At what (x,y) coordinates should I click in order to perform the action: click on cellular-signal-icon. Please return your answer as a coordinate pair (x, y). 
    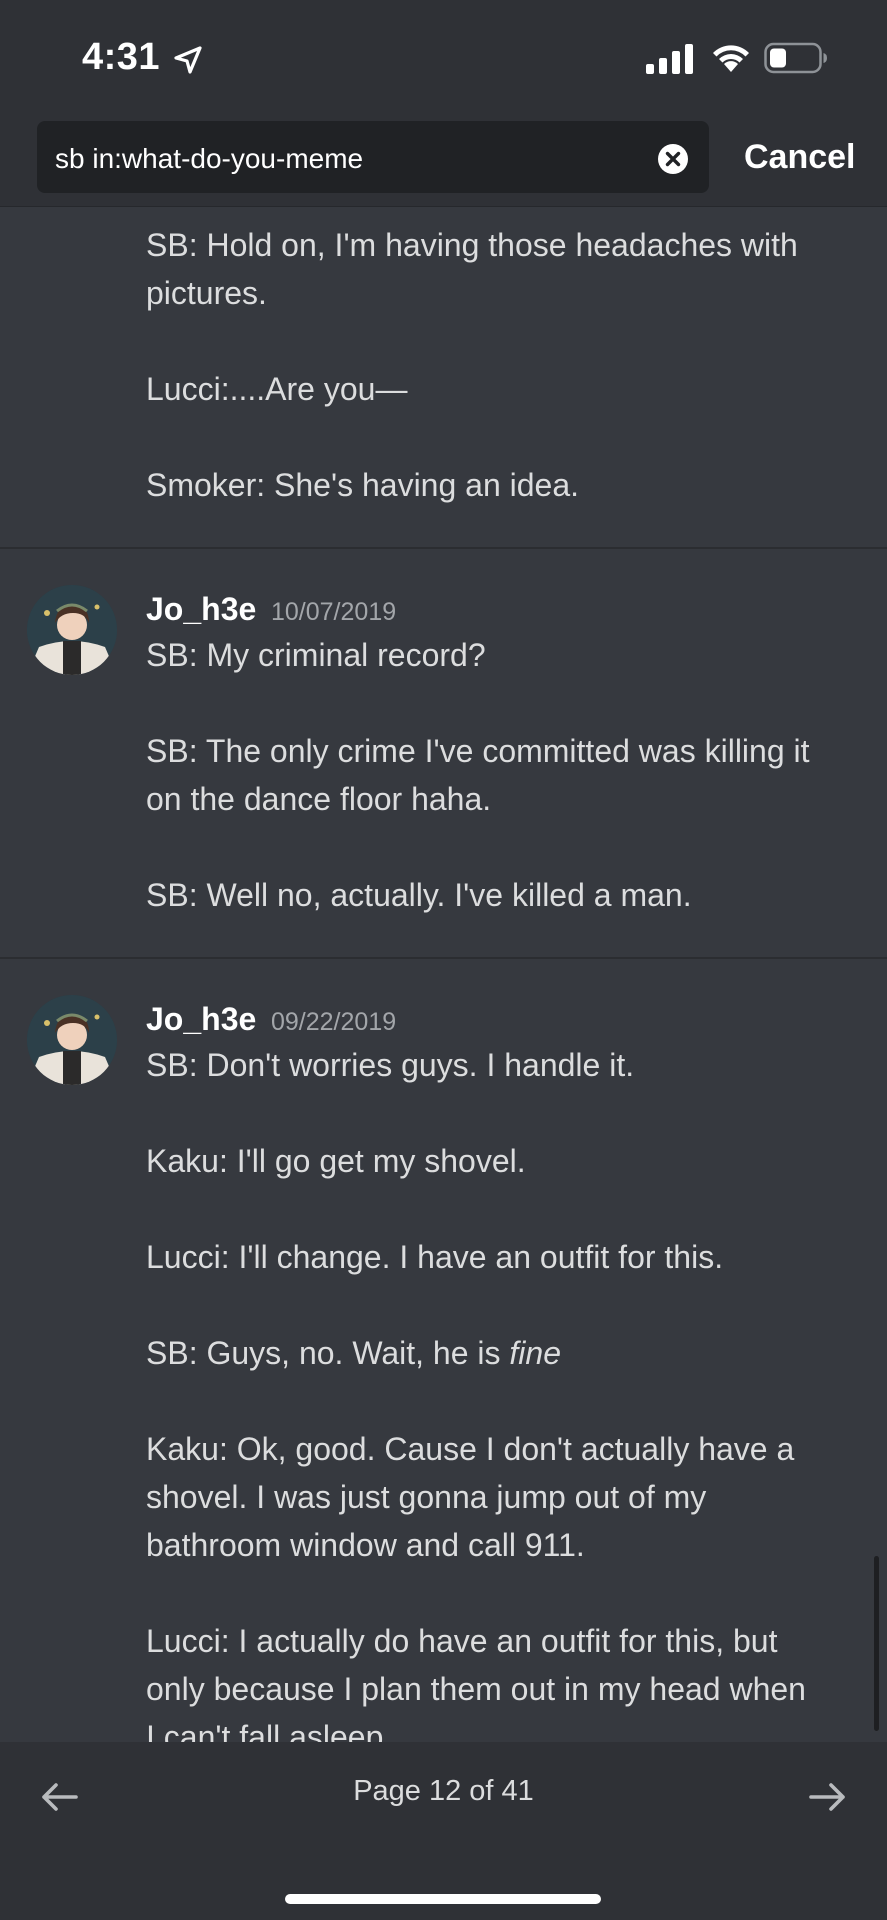
    Looking at the image, I should click on (669, 59).